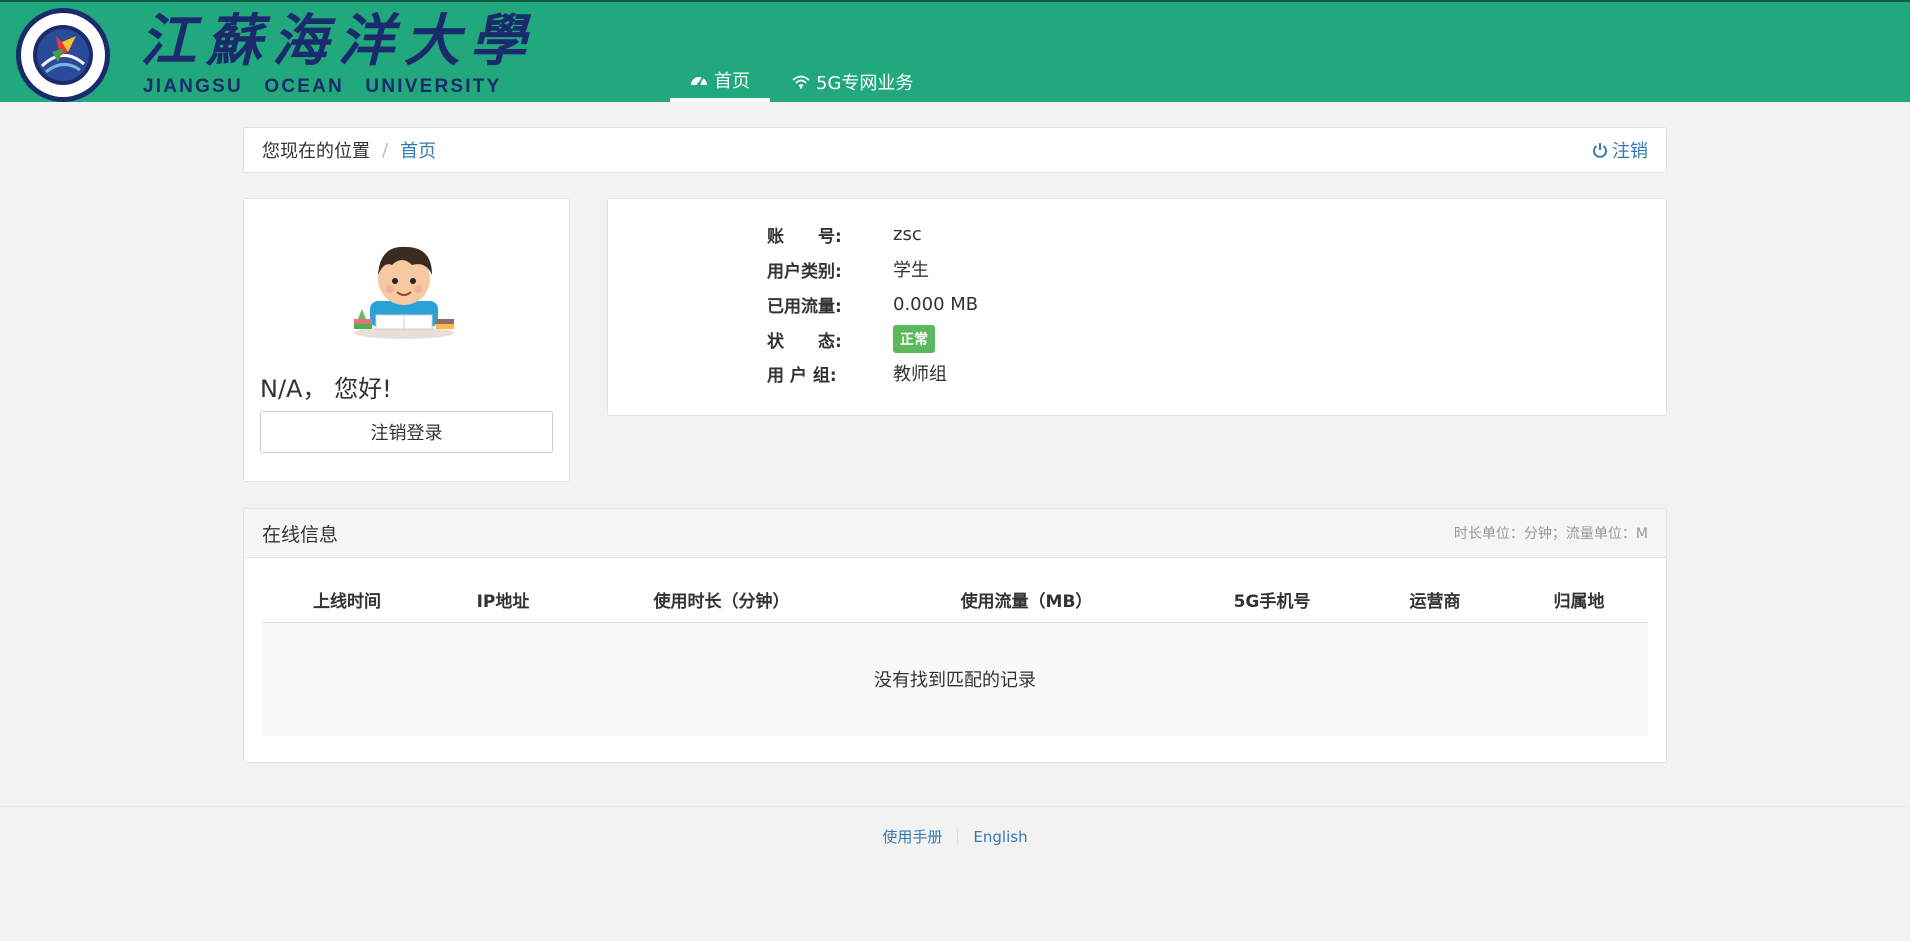  I want to click on online-panel-units: 时长单位：分钟；流量单位：M, so click(1550, 534).